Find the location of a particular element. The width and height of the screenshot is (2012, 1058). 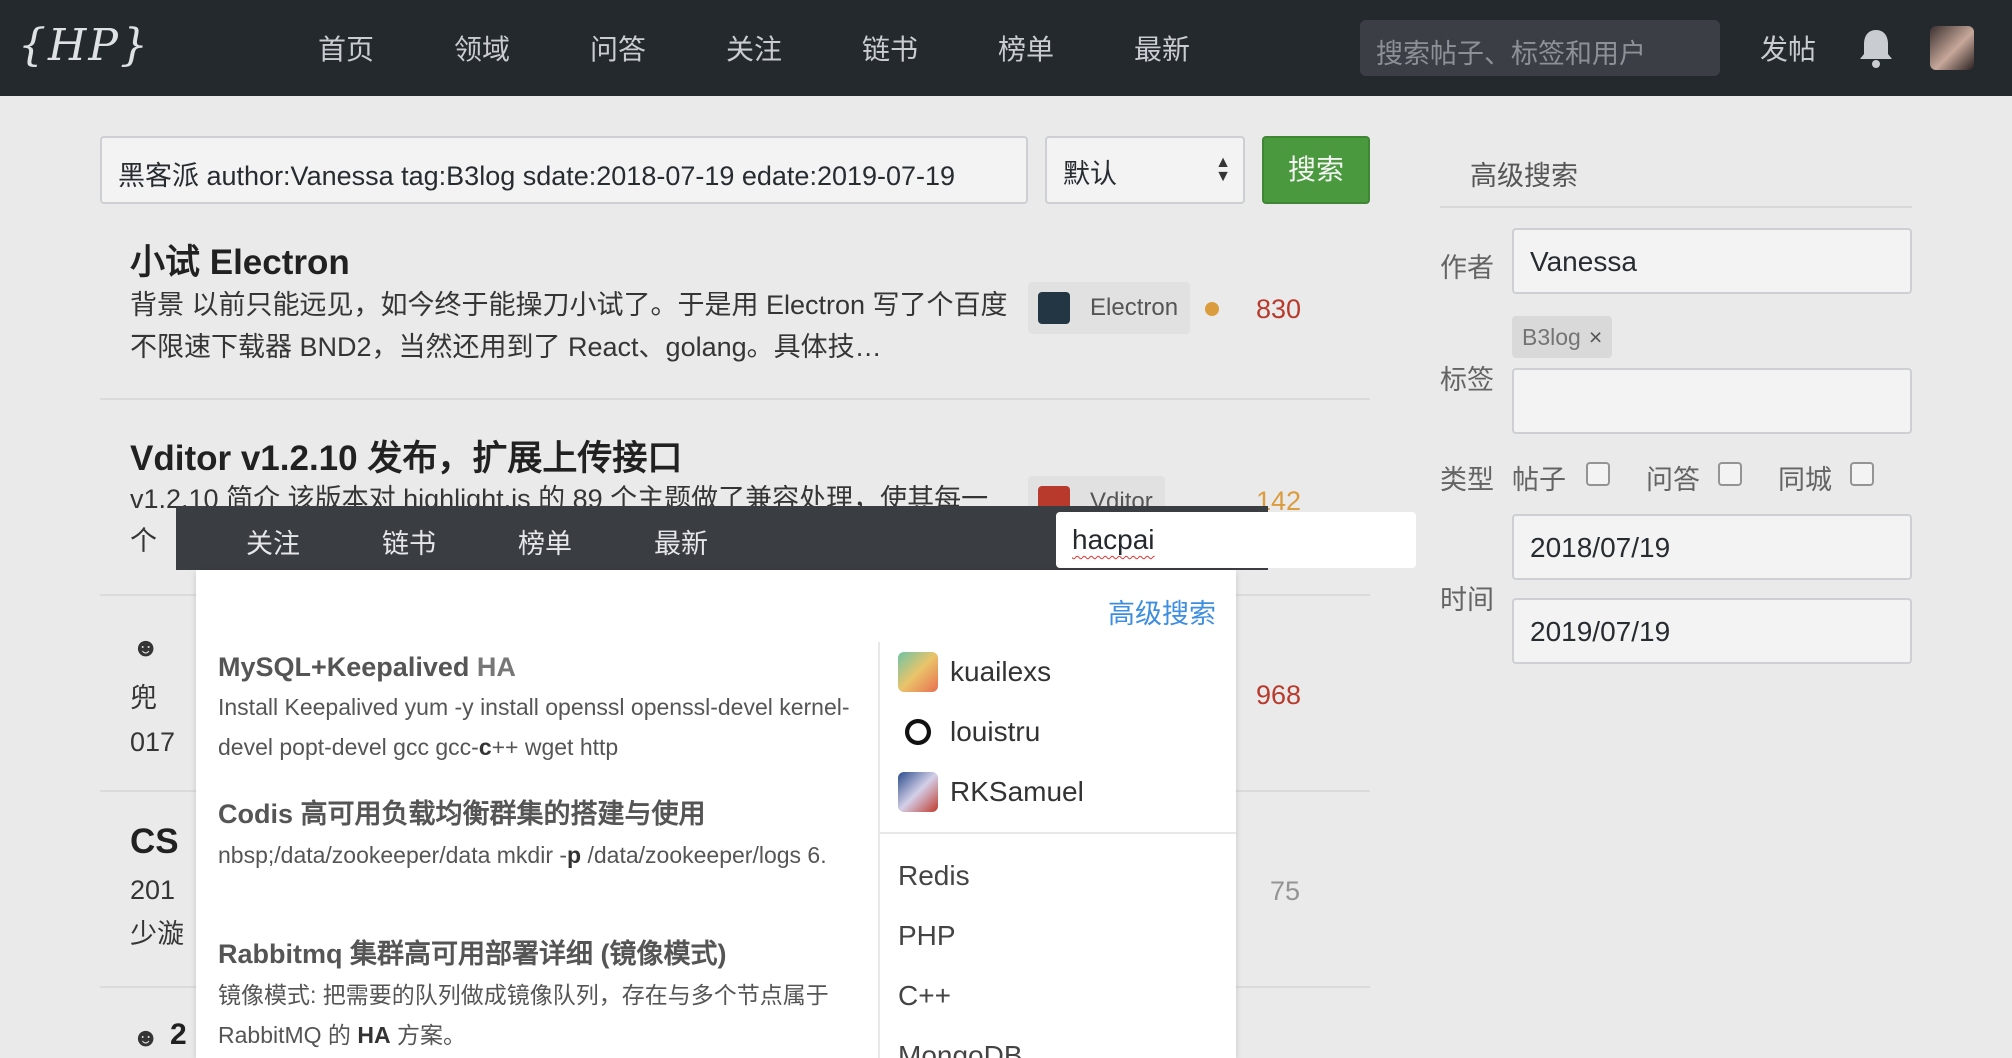

suggestion-tag: C++ is located at coordinates (924, 996).